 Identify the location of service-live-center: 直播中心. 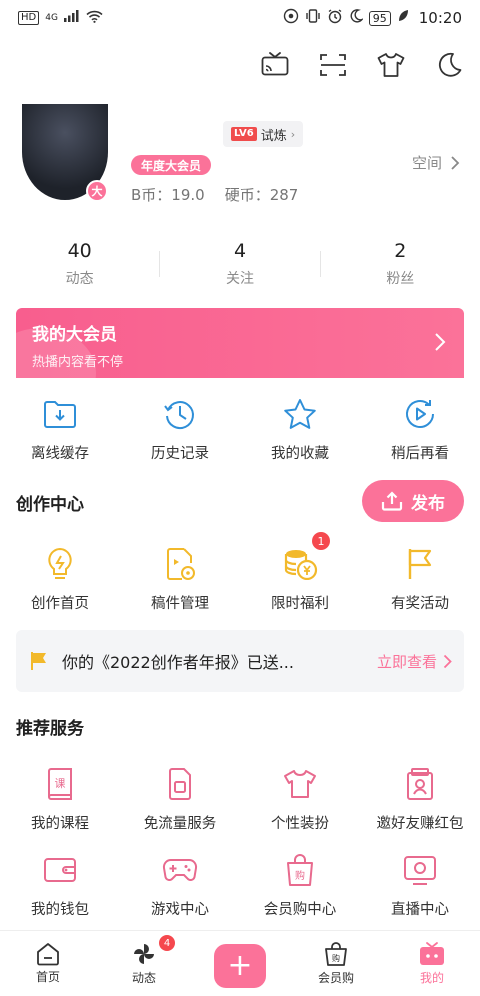
(420, 884).